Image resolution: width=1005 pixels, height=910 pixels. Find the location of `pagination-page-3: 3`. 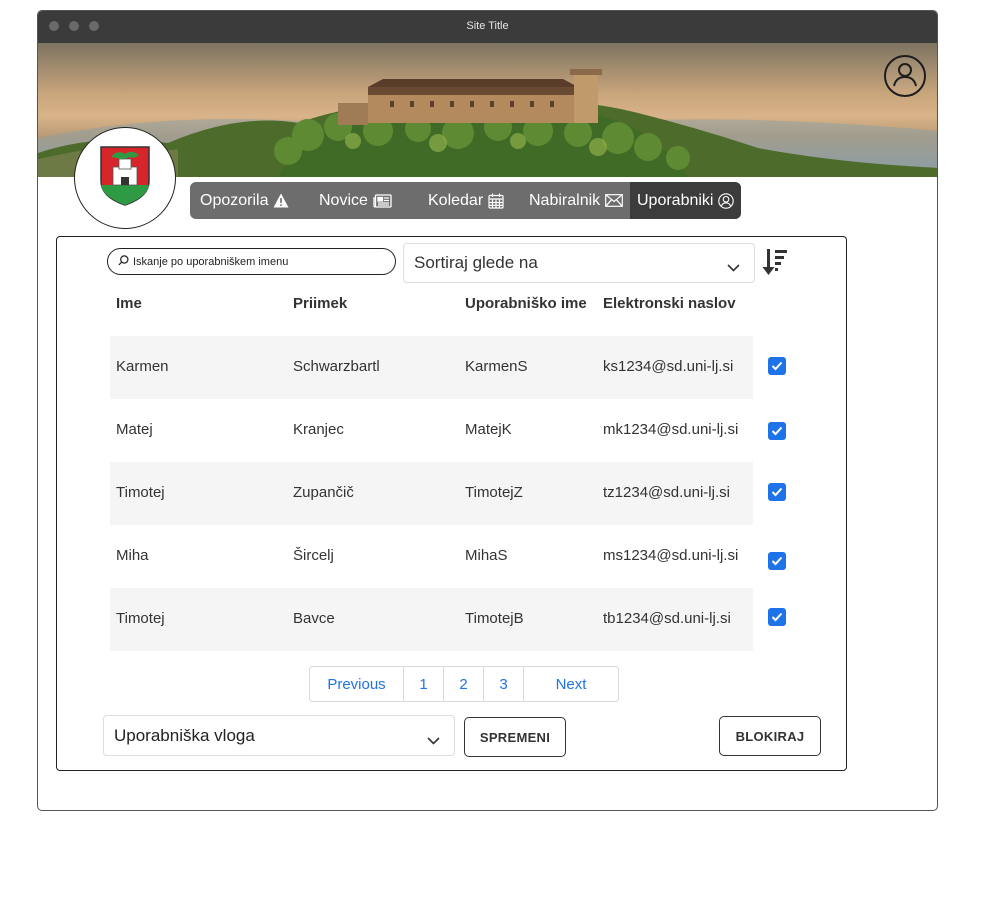

pagination-page-3: 3 is located at coordinates (504, 684).